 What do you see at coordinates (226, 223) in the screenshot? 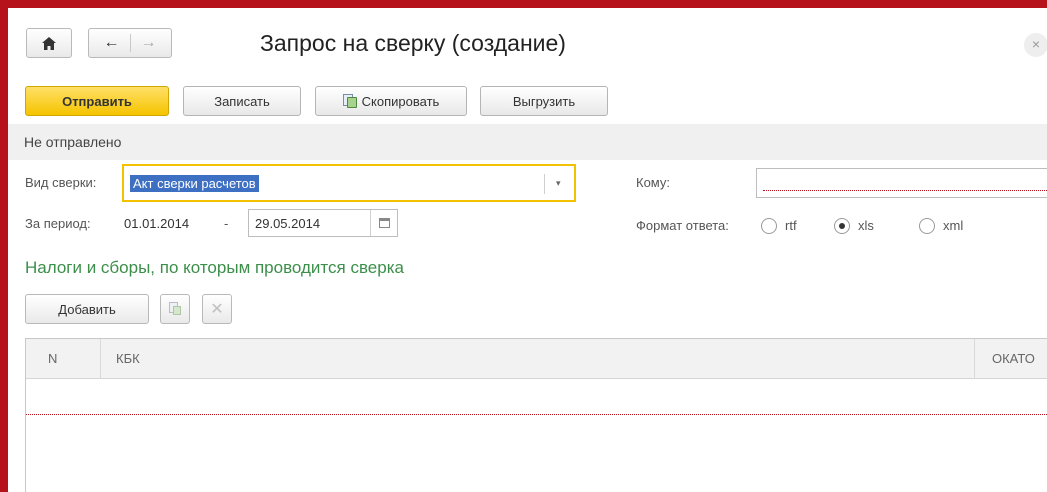
I see `period-dash: -` at bounding box center [226, 223].